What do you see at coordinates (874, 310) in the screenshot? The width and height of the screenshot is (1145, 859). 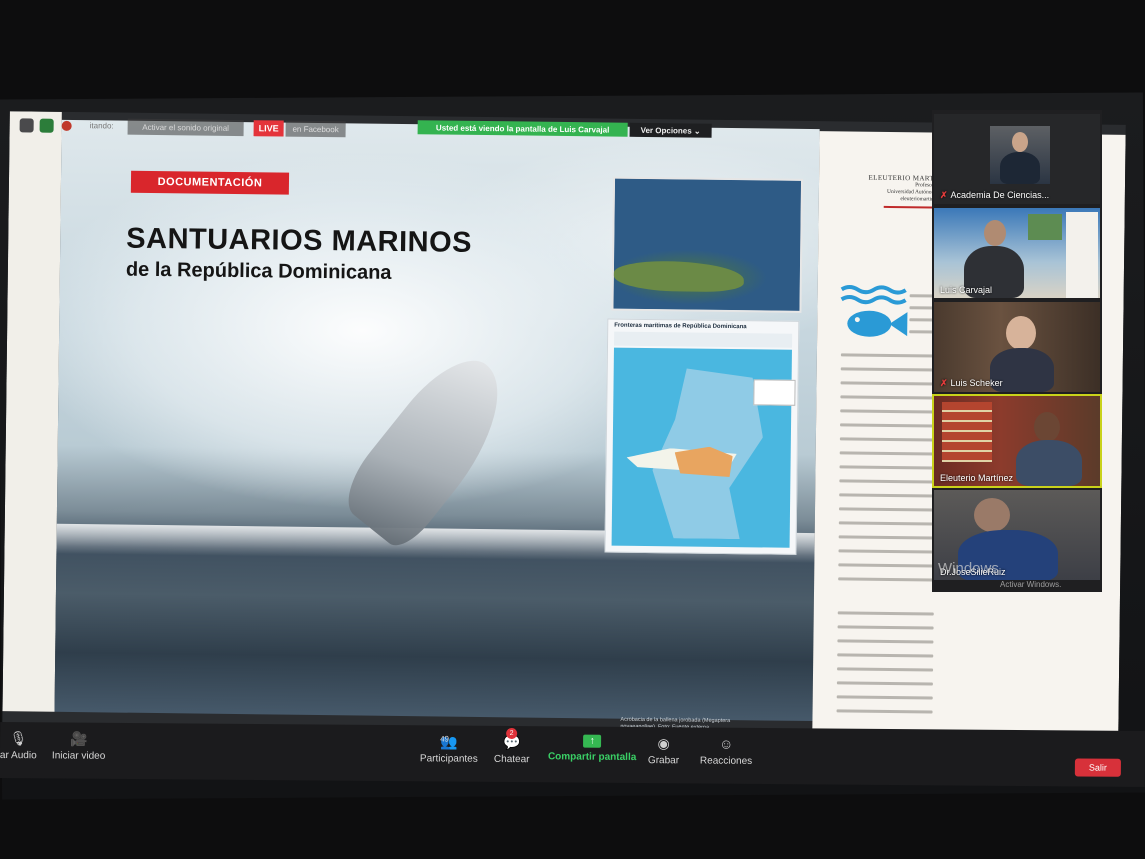 I see `fish-icon` at bounding box center [874, 310].